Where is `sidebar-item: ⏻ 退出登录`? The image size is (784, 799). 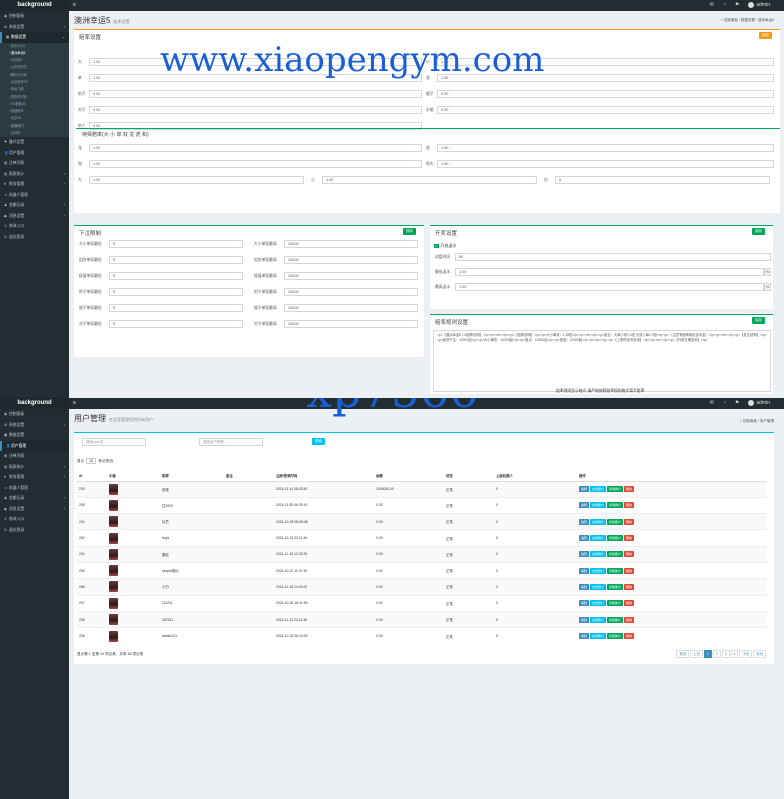 sidebar-item: ⏻ 退出登录 is located at coordinates (34, 237).